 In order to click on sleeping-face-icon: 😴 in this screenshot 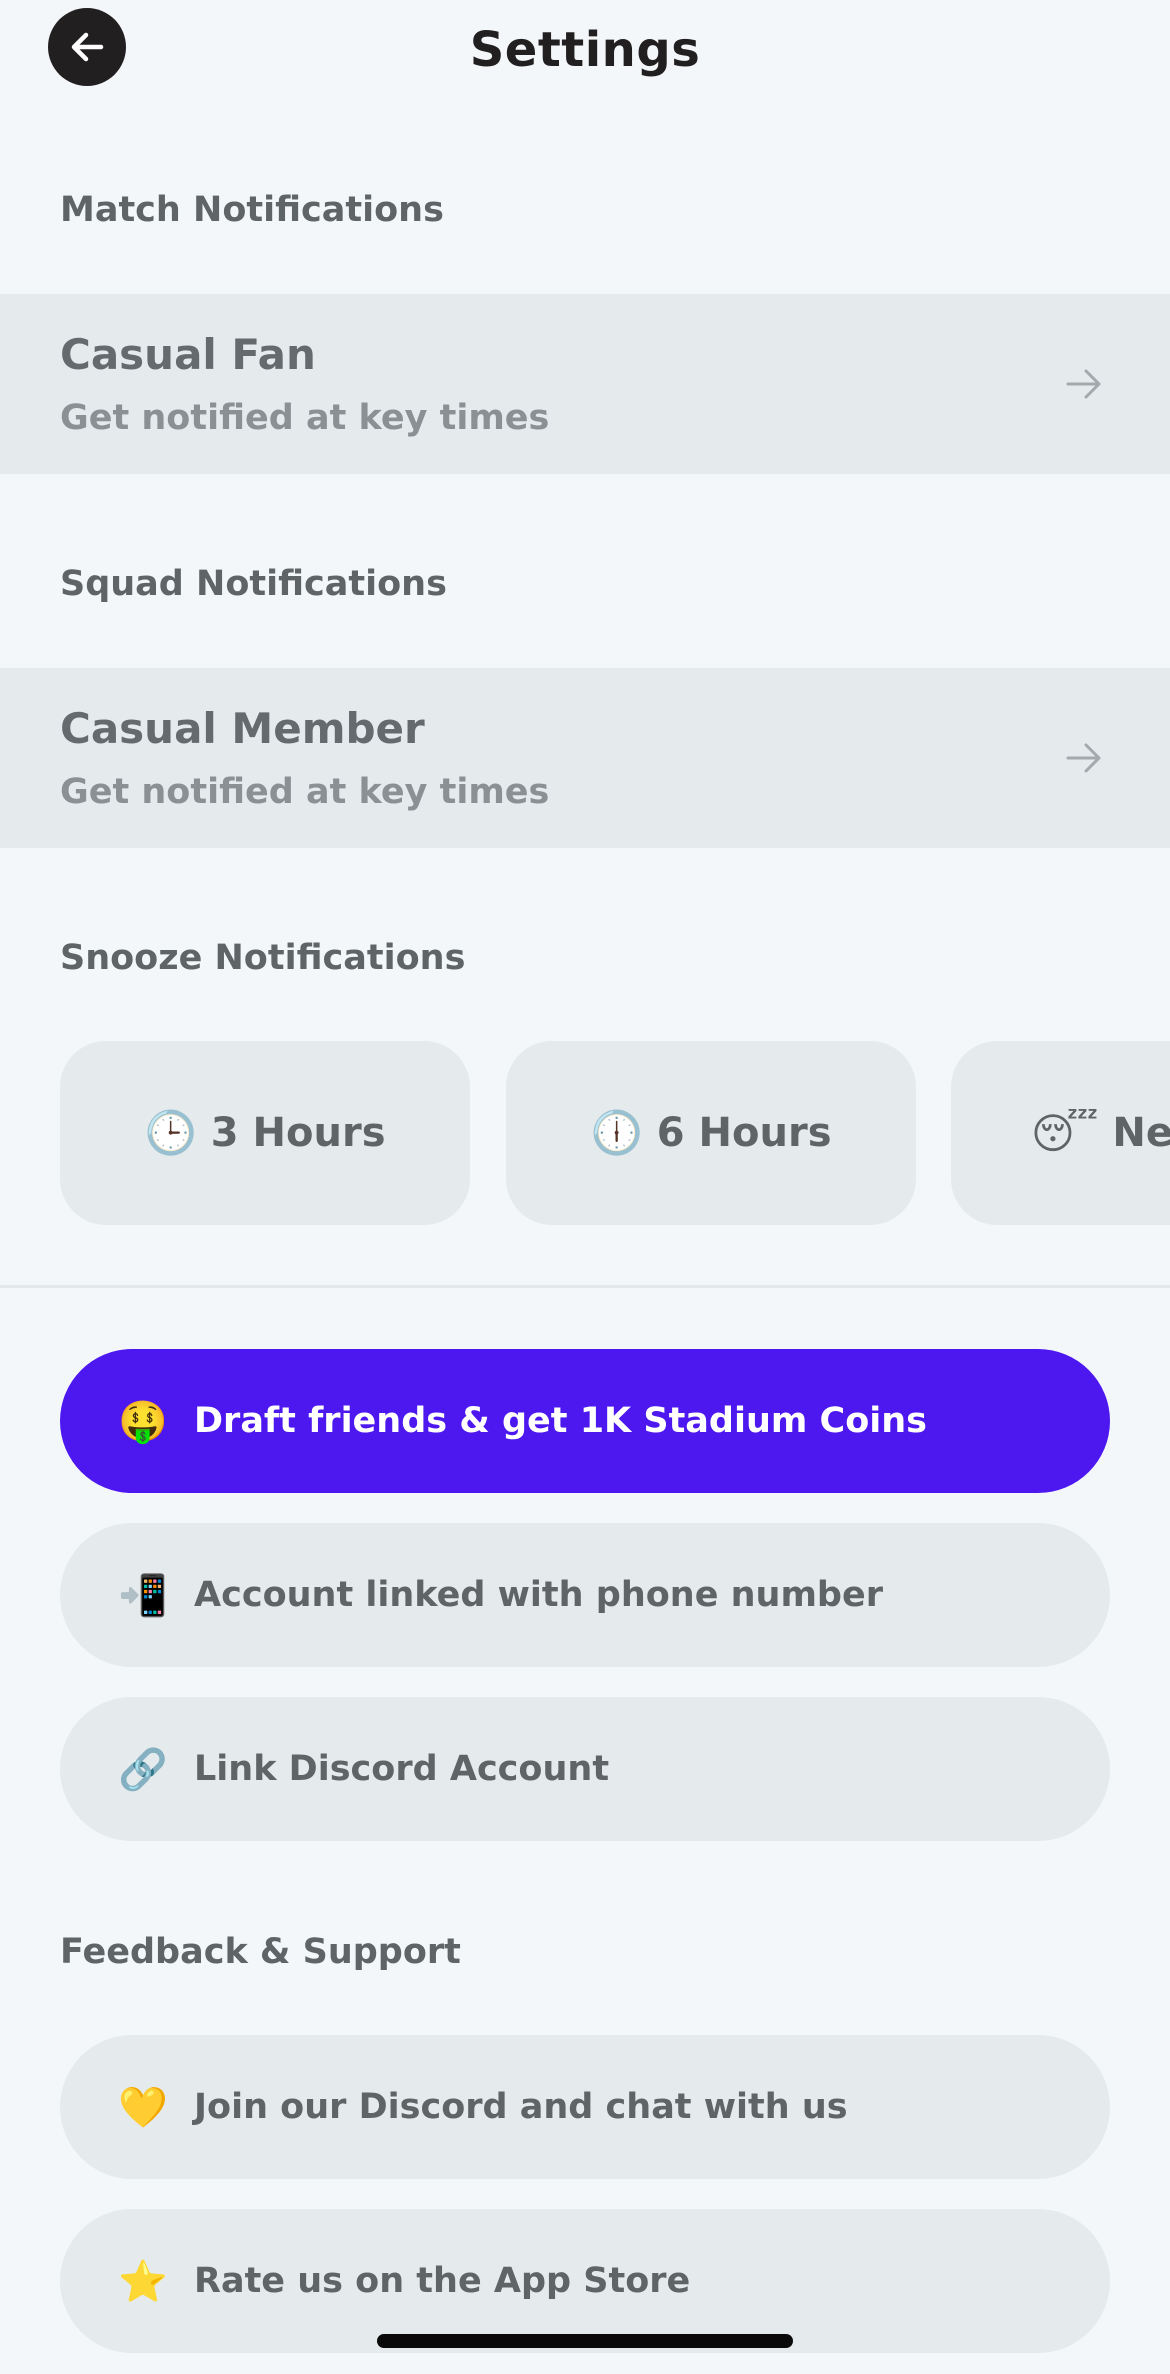, I will do `click(1065, 1133)`.